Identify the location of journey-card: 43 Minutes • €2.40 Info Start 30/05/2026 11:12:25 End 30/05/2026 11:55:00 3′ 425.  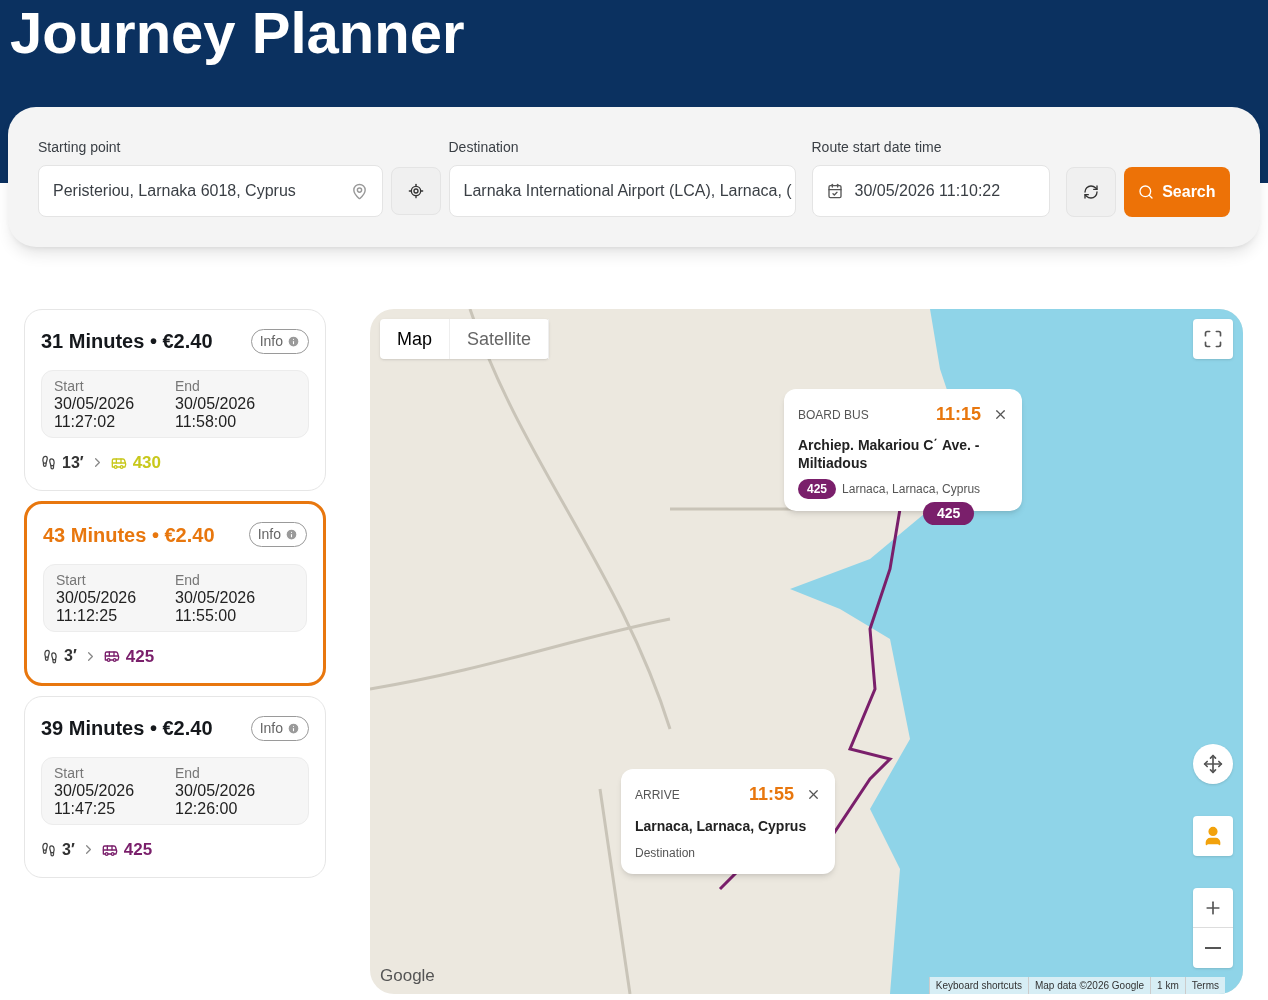
(175, 593).